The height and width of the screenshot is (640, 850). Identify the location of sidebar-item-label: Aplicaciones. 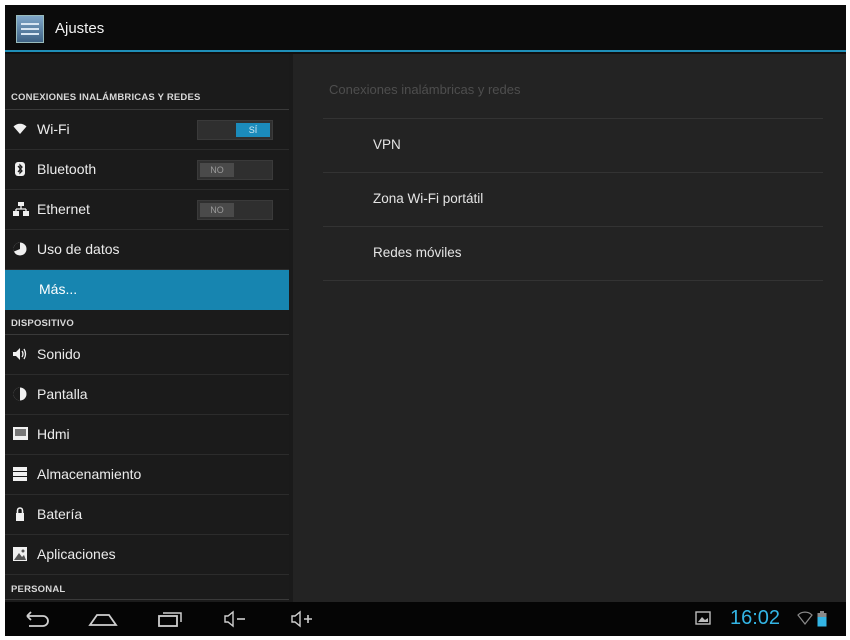
(76, 554).